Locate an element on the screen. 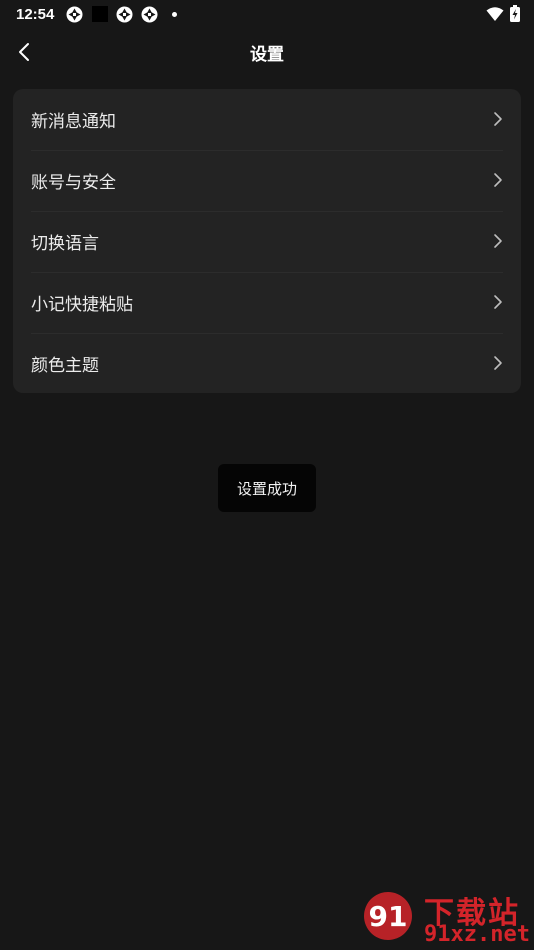  page-title: 设置 is located at coordinates (267, 54).